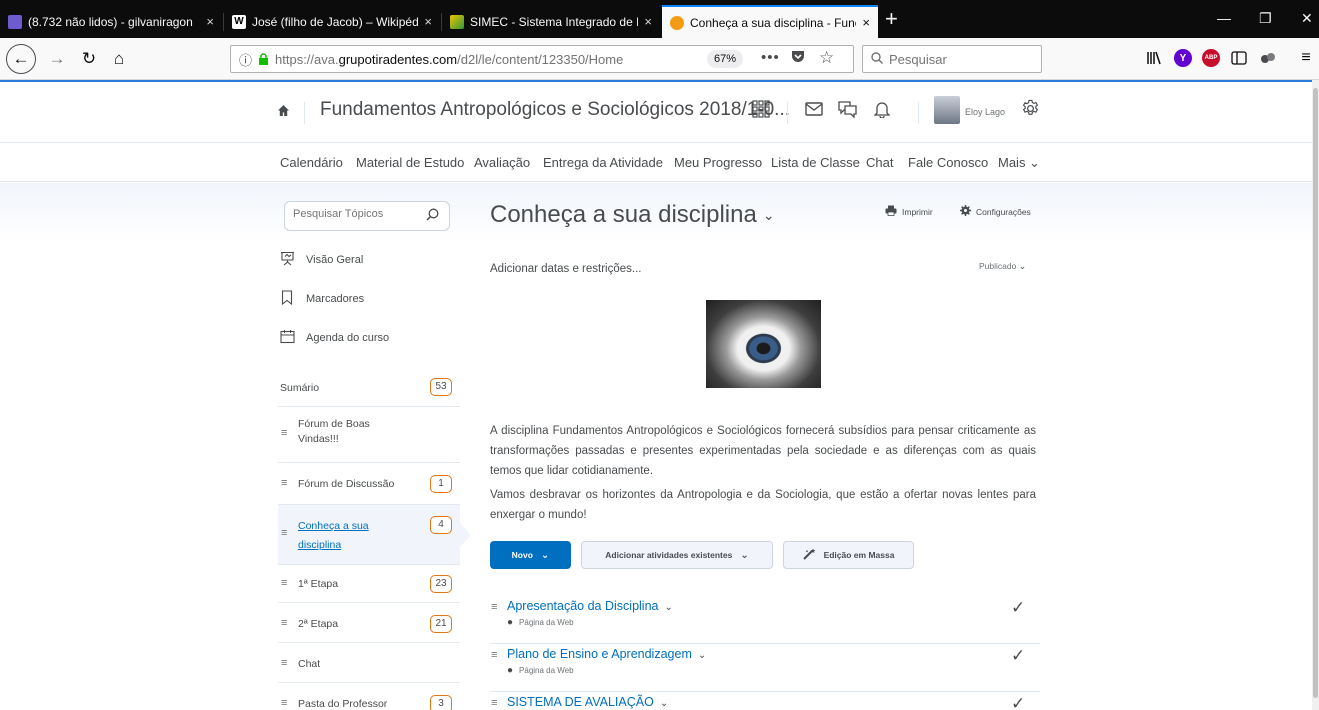 The width and height of the screenshot is (1319, 710). Describe the element at coordinates (770, 21) in the screenshot. I see `browser-tab-active: Conheça a sua disciplina - Func ×` at that location.